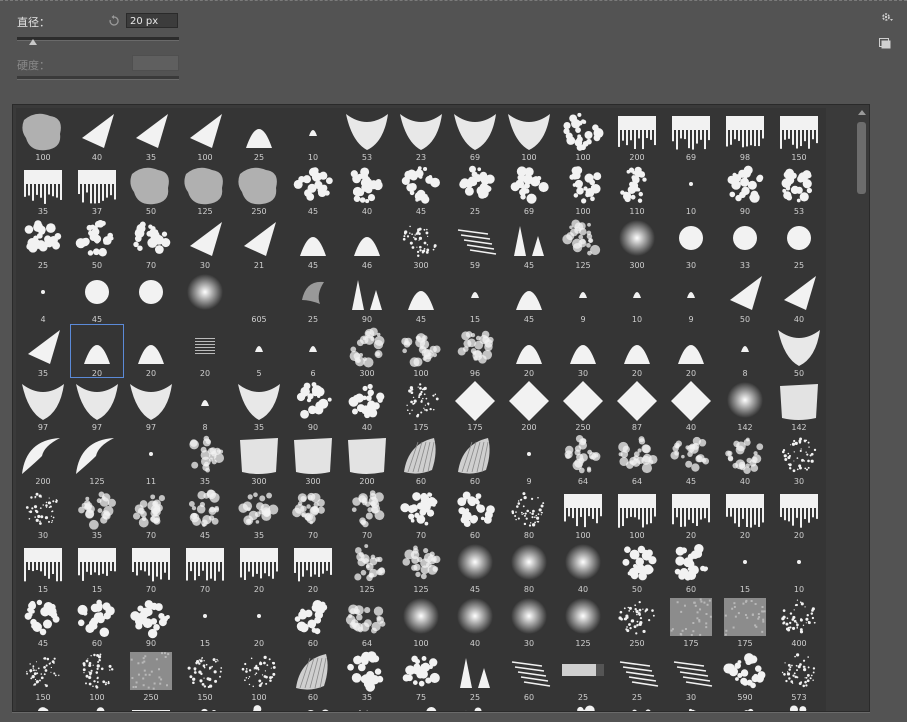 This screenshot has height=722, width=907. I want to click on brush-preset: 90, so click(745, 189).